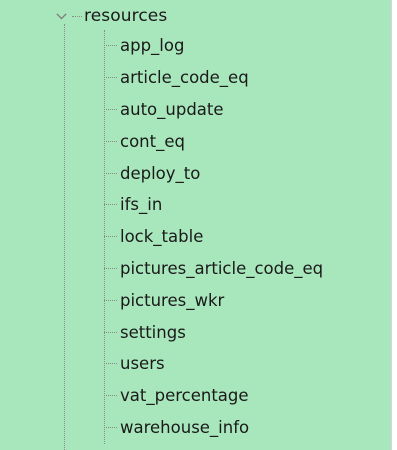 The height and width of the screenshot is (450, 397). I want to click on tree-node-label: auto_update, so click(172, 109).